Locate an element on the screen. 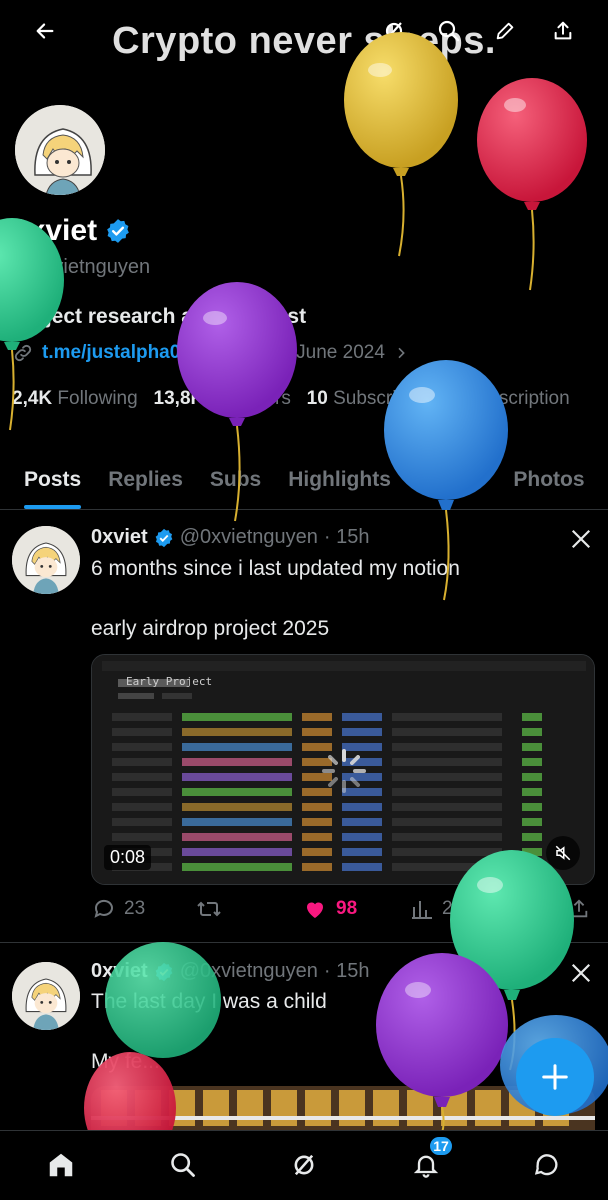 This screenshot has height=1200, width=608. edit-icon is located at coordinates (505, 31).